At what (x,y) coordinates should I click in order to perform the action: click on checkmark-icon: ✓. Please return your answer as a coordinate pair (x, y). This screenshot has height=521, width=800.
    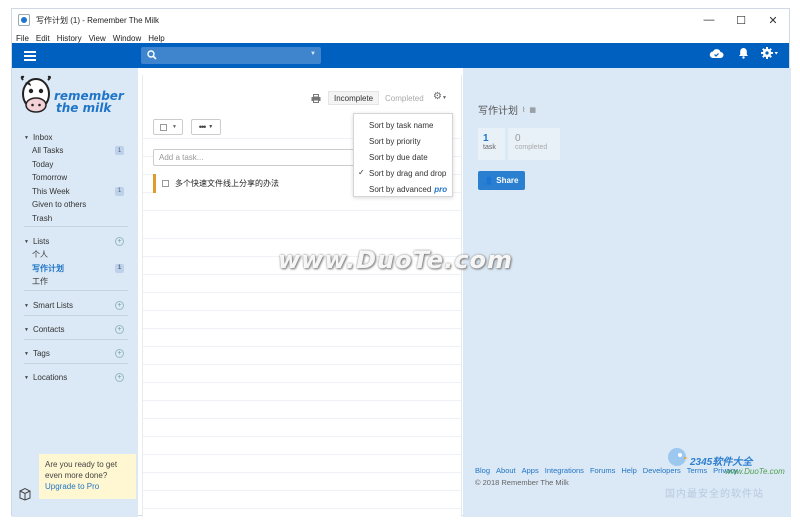
    Looking at the image, I should click on (361, 172).